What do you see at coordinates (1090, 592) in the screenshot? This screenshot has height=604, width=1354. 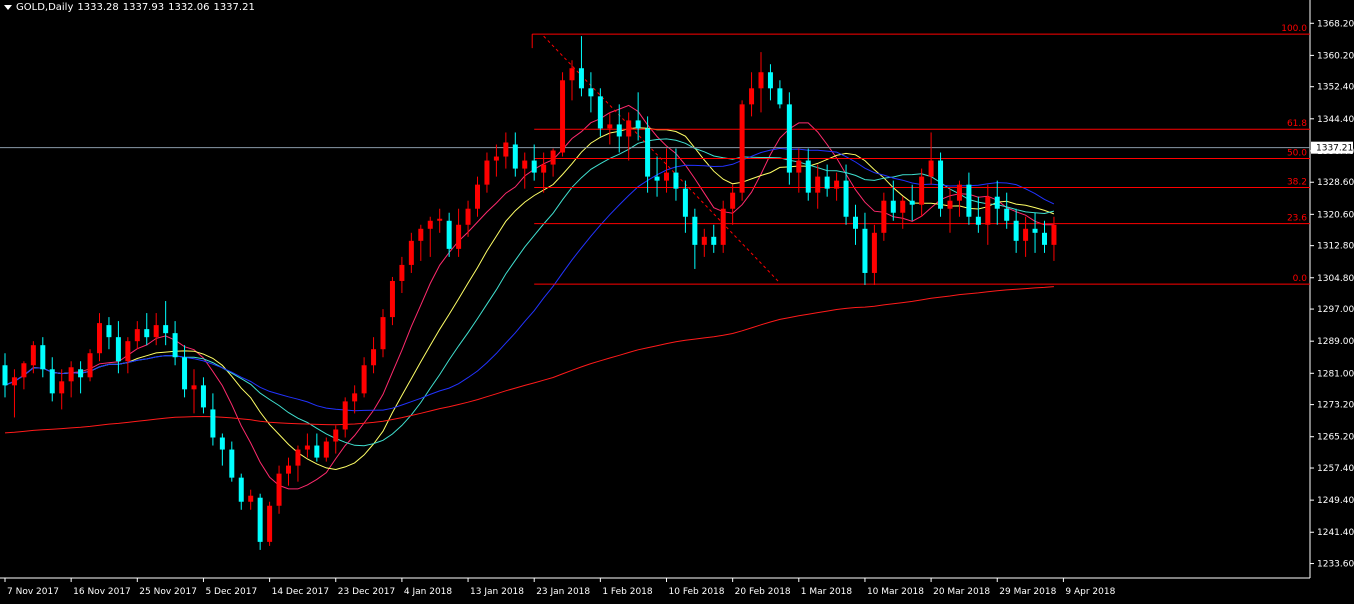 I see `time-tick-label: 9 Apr 2018` at bounding box center [1090, 592].